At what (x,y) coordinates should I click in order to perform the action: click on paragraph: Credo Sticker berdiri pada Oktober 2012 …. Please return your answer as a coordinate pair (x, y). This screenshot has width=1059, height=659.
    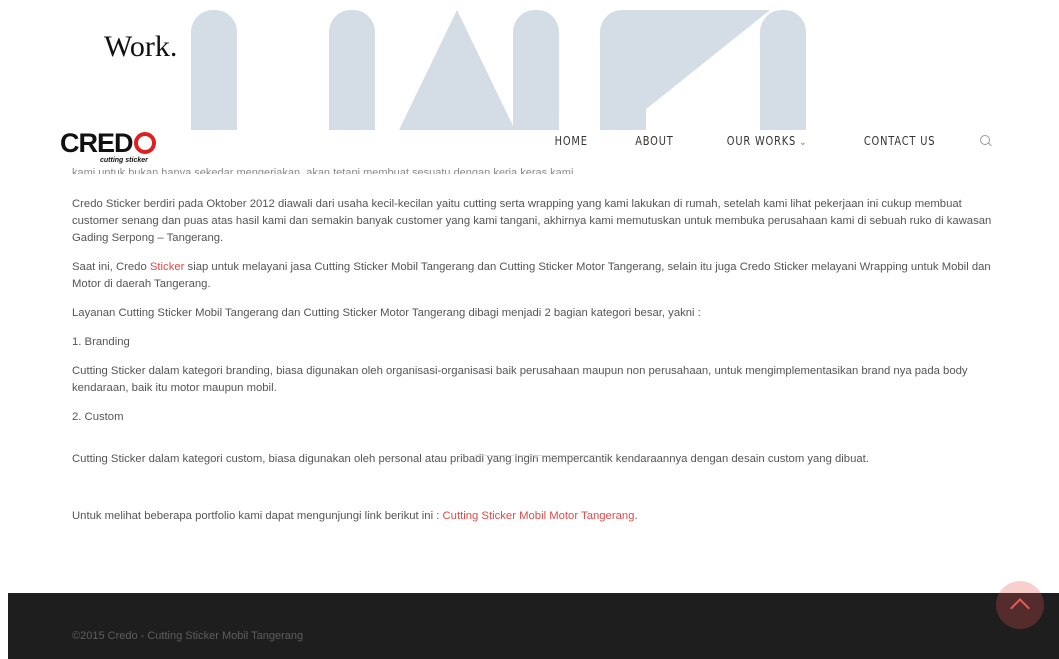
    Looking at the image, I should click on (532, 221).